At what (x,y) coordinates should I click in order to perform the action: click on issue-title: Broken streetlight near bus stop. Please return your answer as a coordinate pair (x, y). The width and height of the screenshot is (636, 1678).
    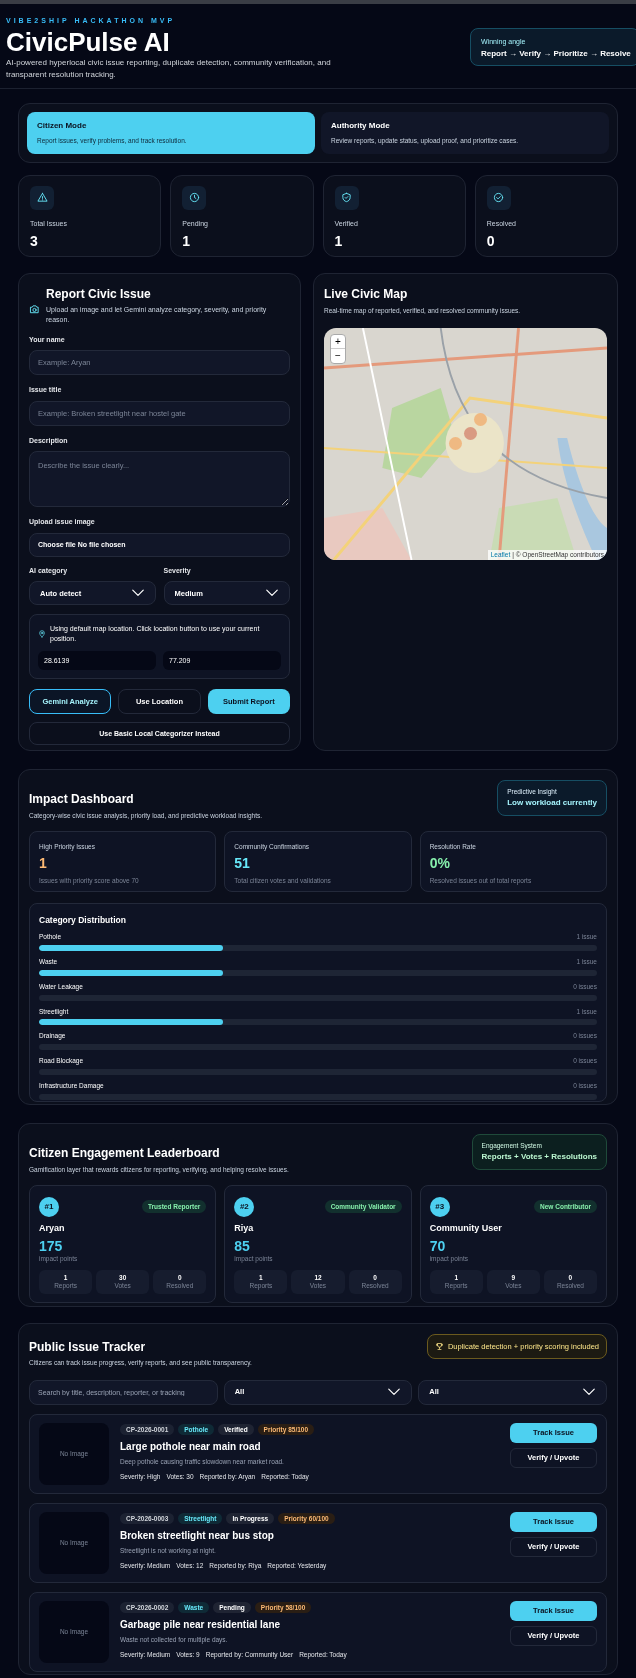
    Looking at the image, I should click on (197, 1536).